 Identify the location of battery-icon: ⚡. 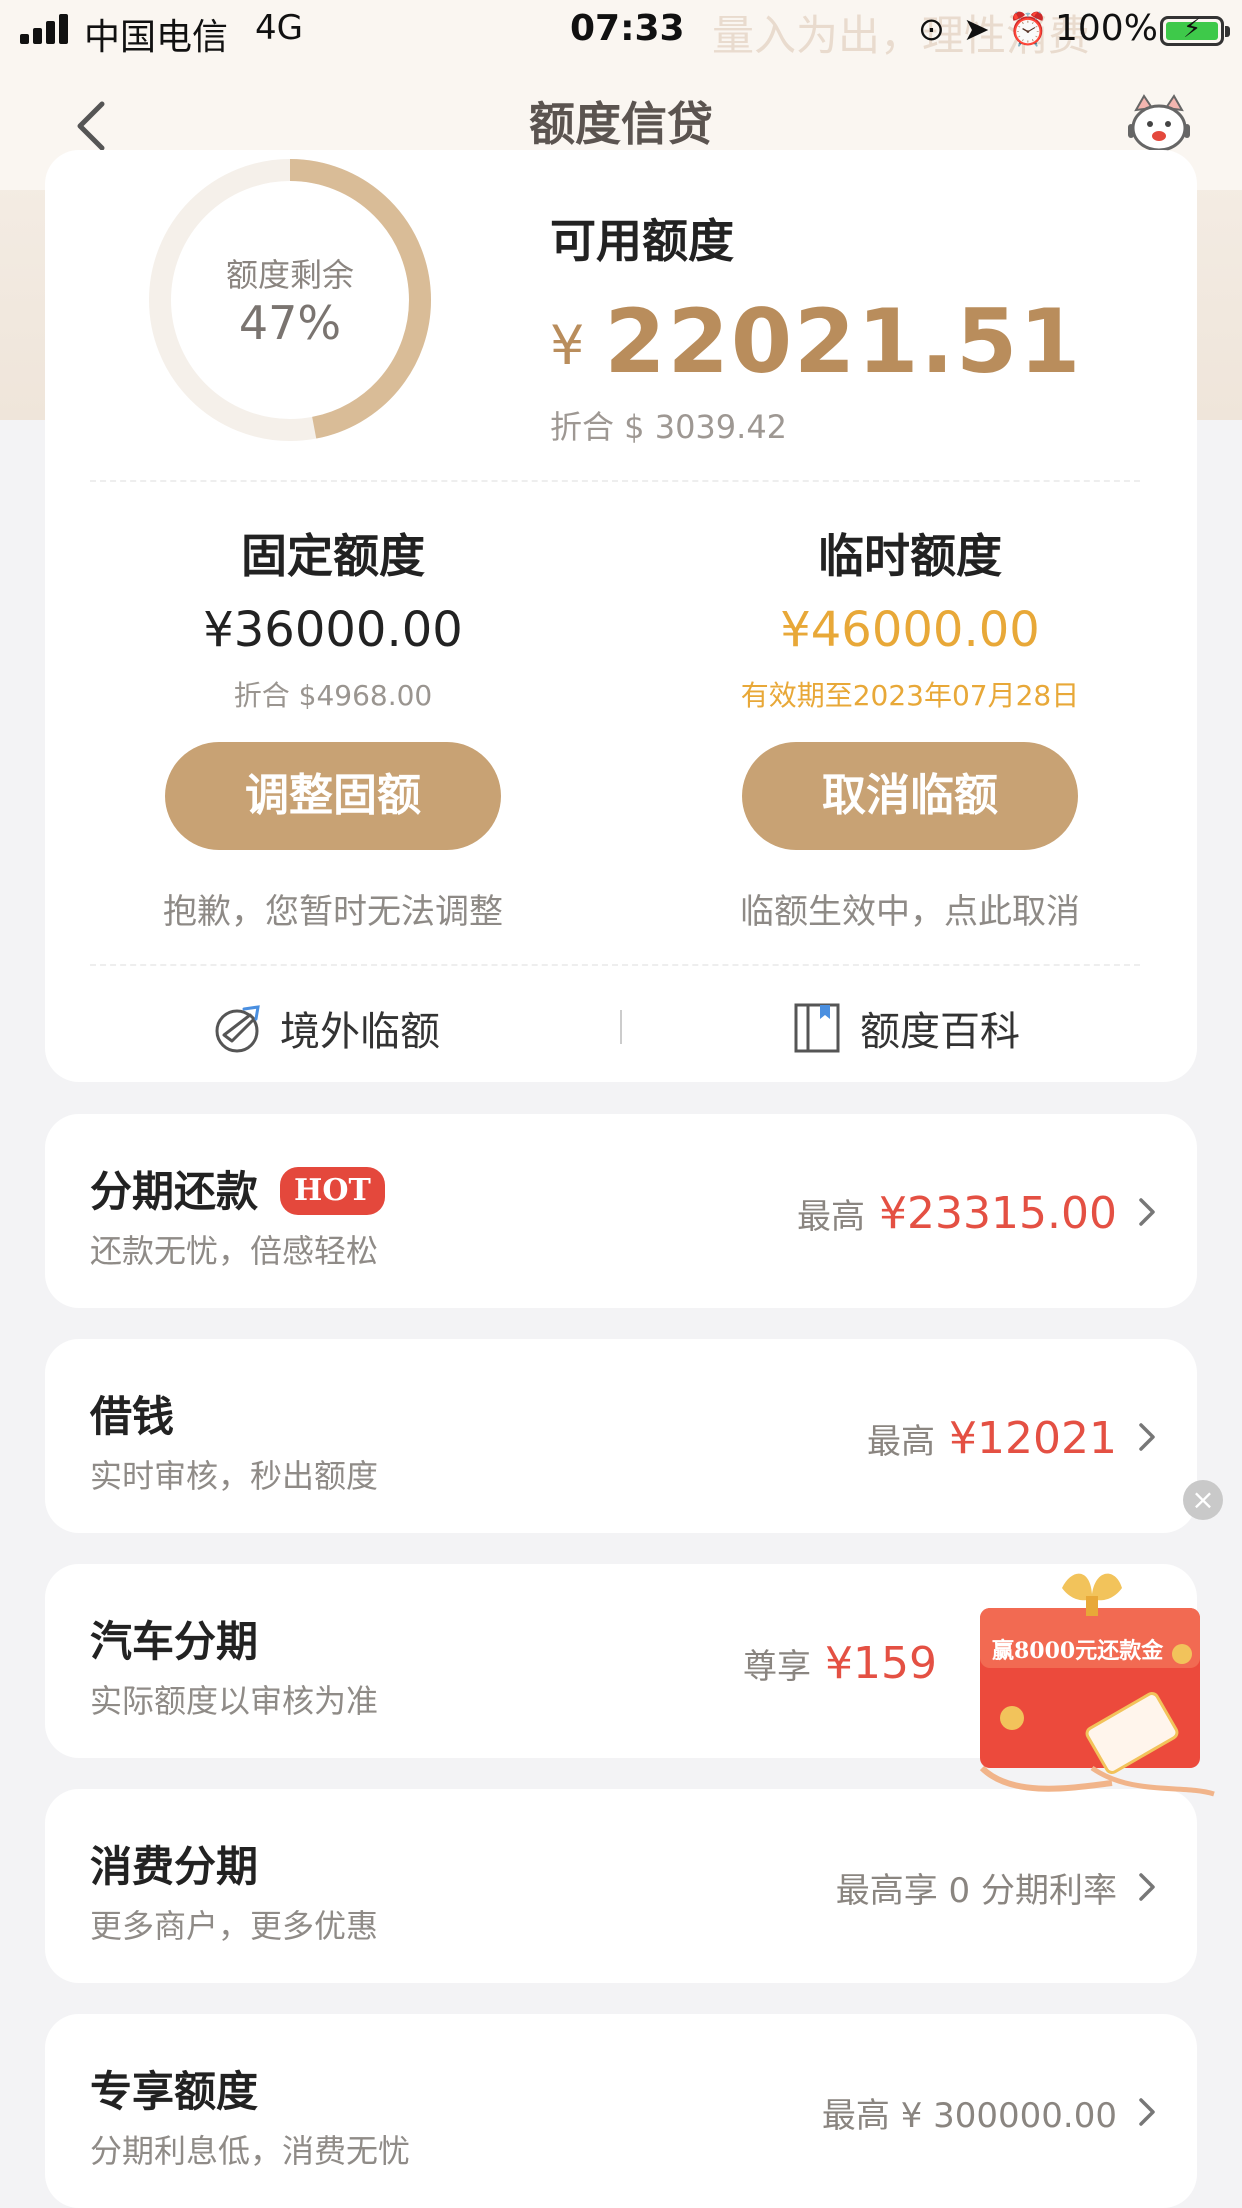
(1195, 30).